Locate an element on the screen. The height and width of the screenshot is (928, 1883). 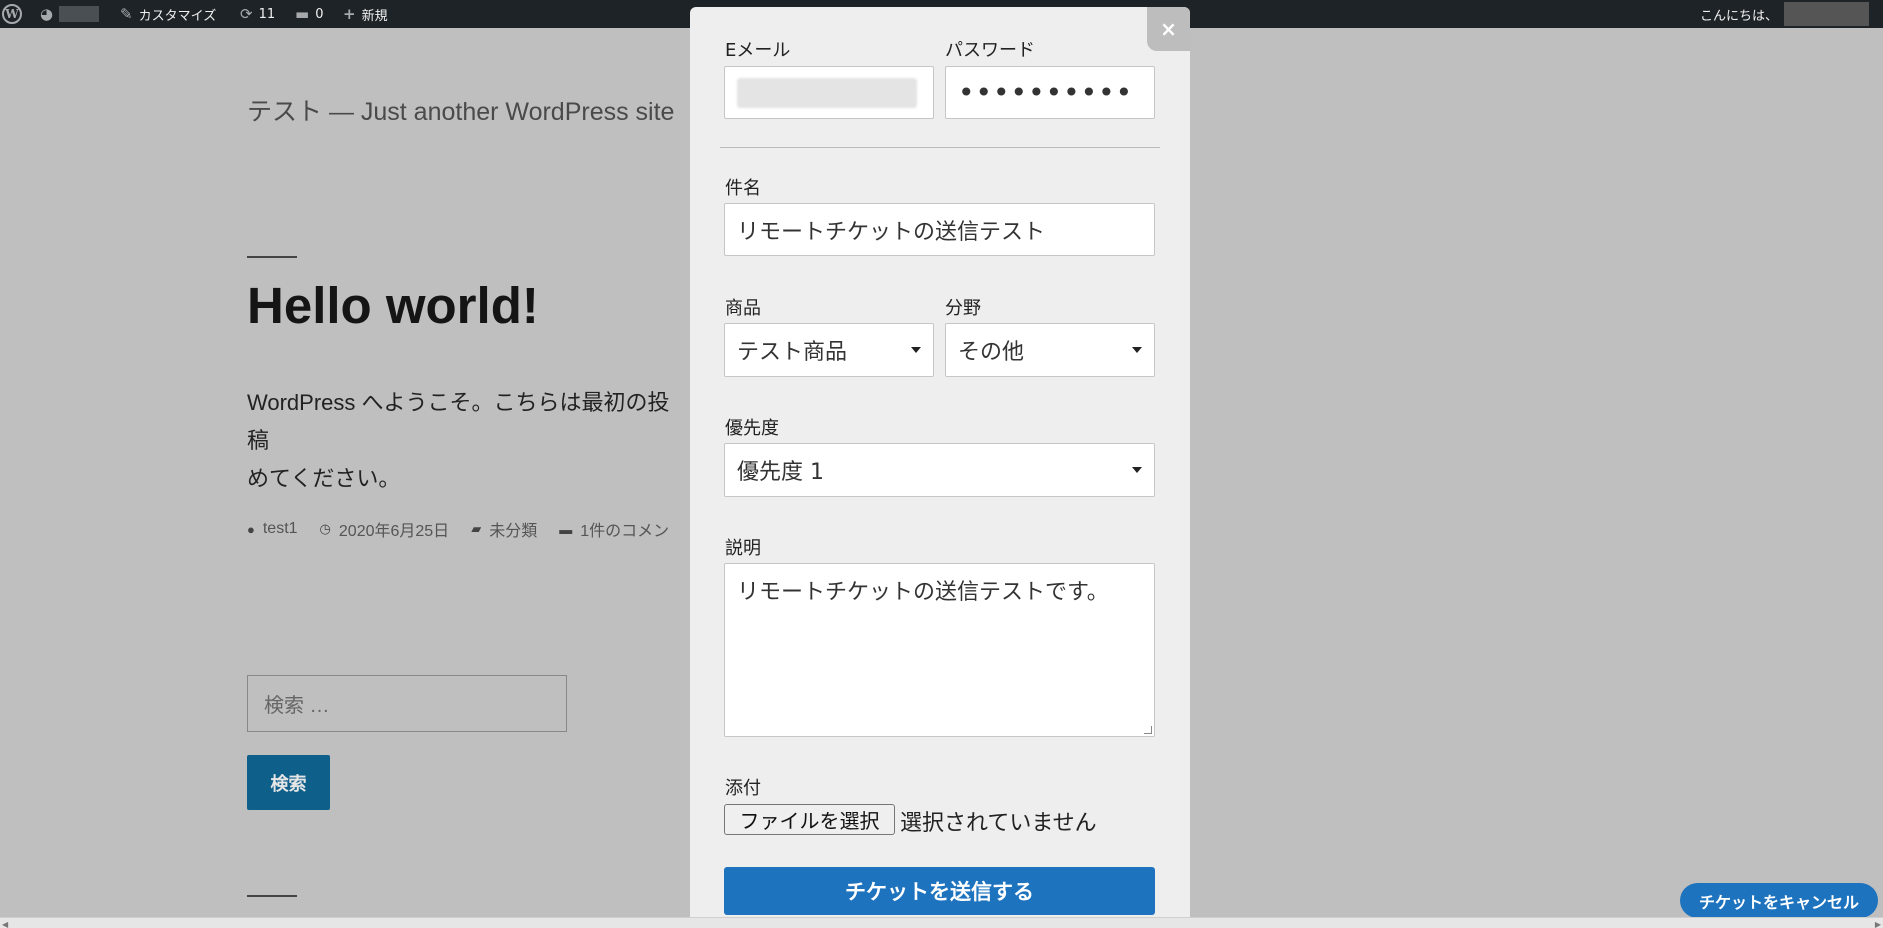
redacted-email is located at coordinates (827, 92).